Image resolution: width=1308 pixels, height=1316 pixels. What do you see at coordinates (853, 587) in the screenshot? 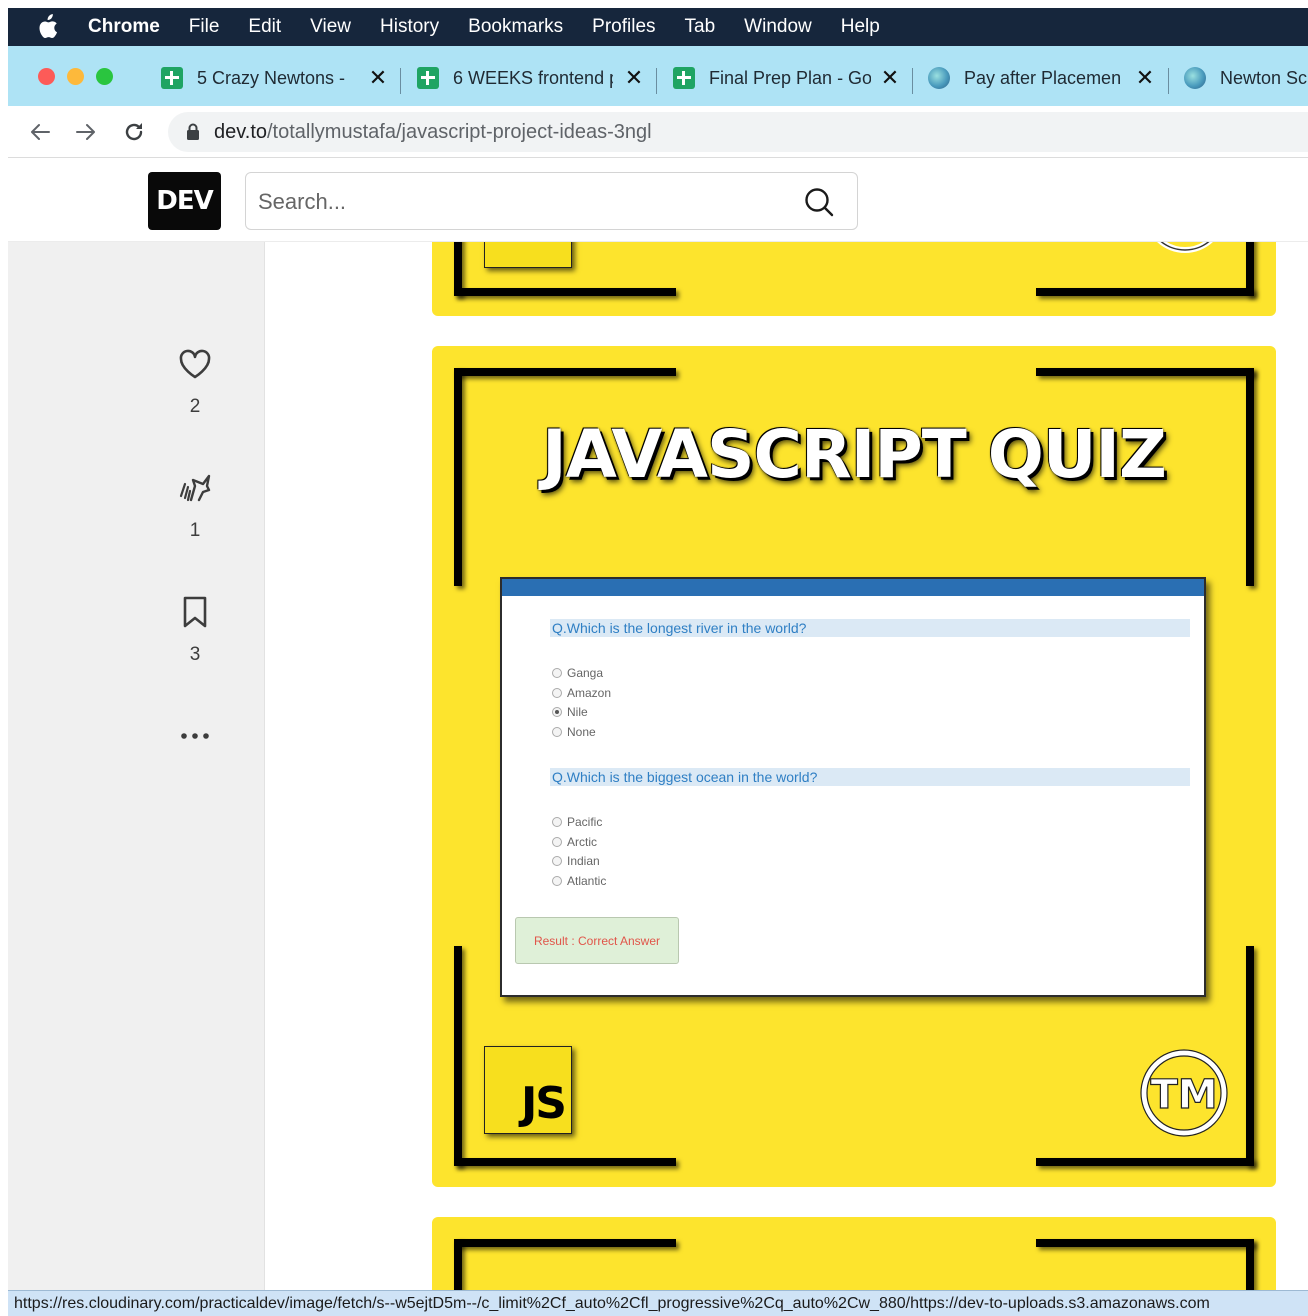
I see `quiz-top-bar` at bounding box center [853, 587].